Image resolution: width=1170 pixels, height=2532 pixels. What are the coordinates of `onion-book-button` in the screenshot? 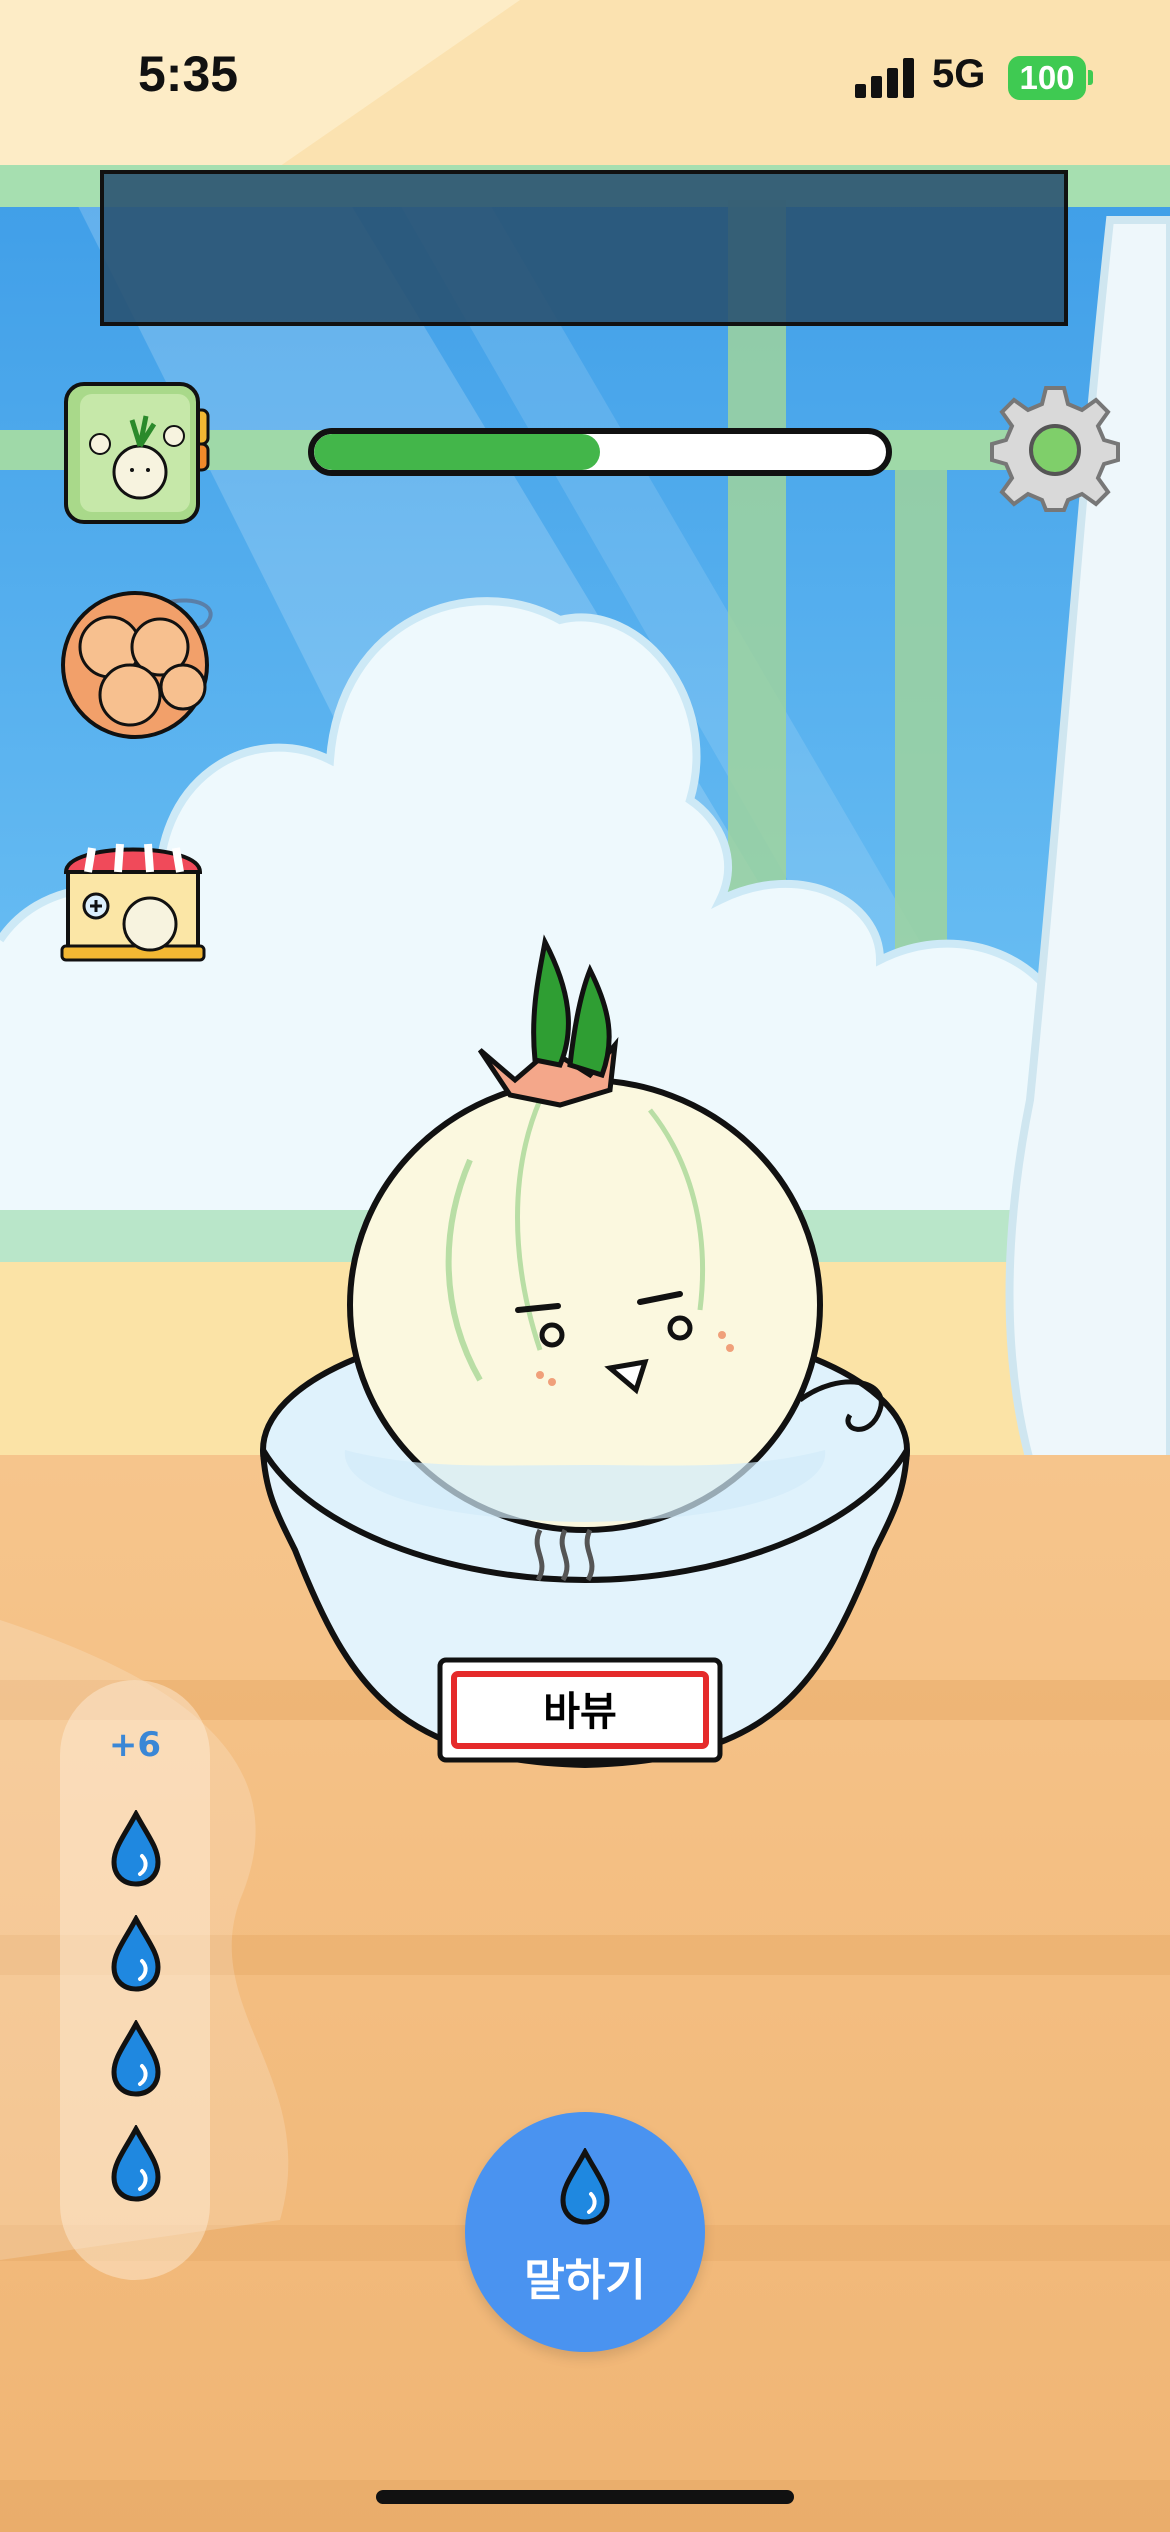 It's located at (137, 455).